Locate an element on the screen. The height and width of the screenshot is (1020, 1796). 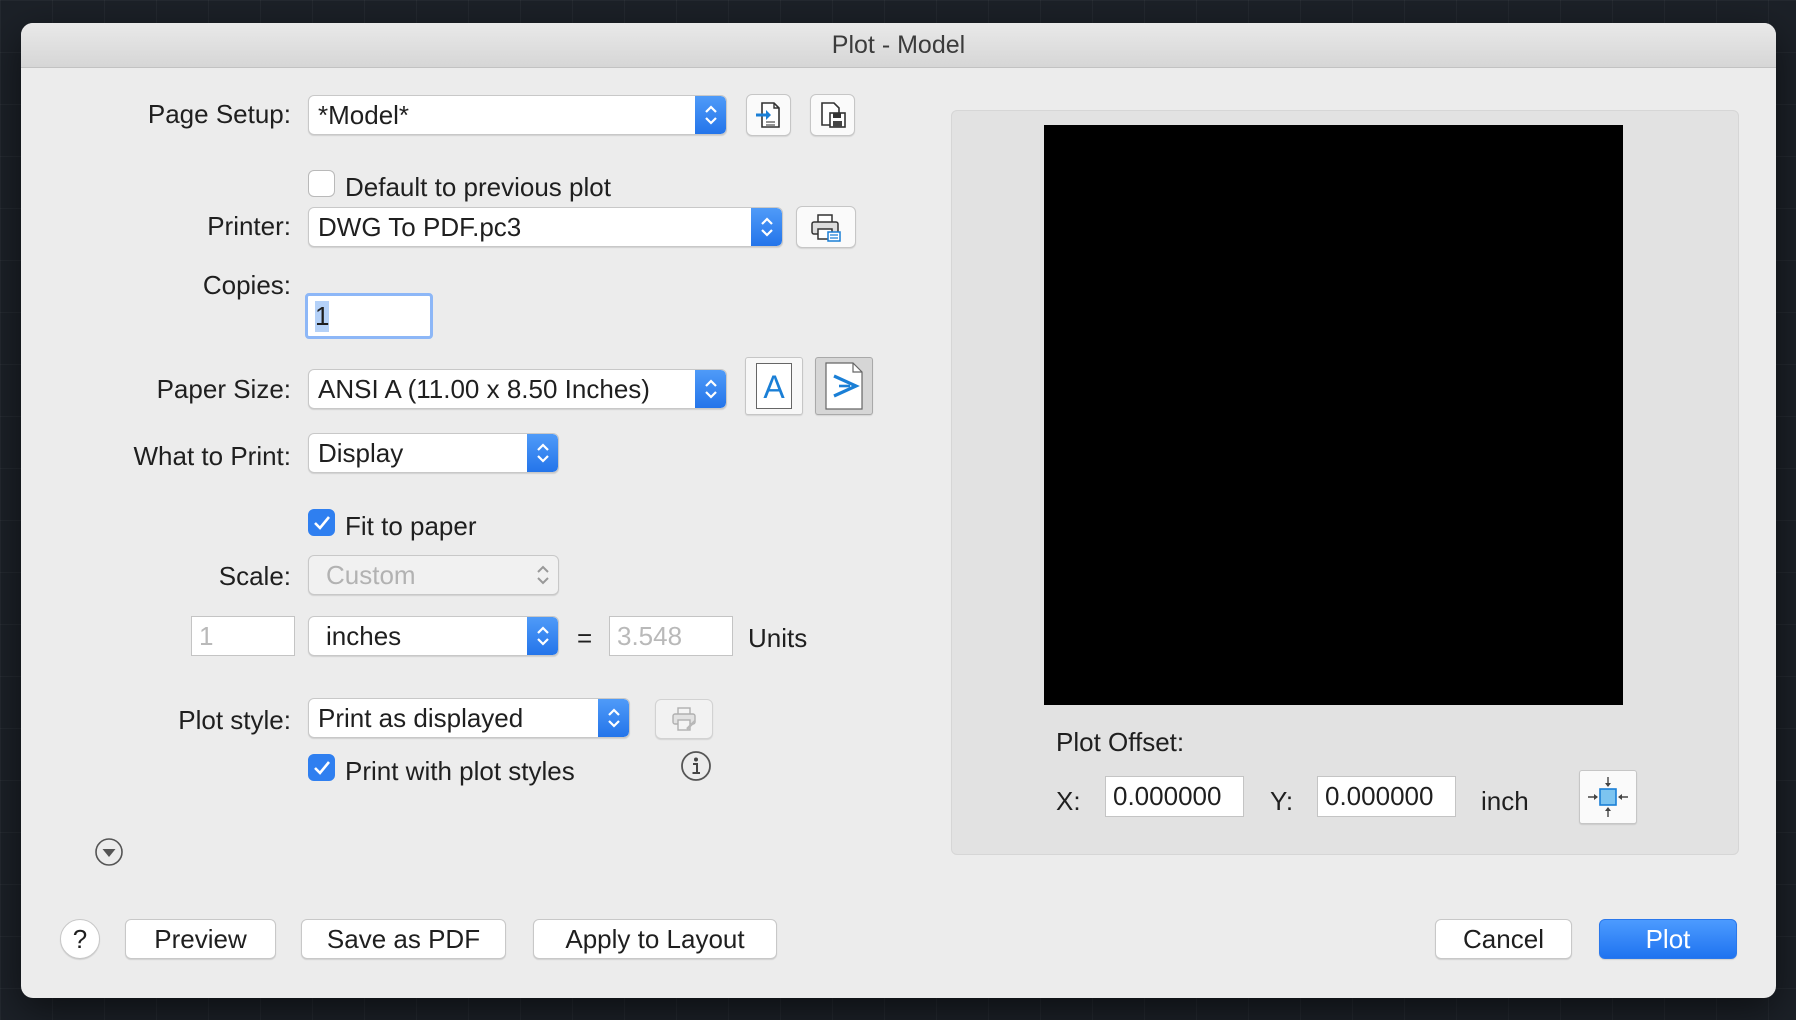
center-plot-button is located at coordinates (1608, 797).